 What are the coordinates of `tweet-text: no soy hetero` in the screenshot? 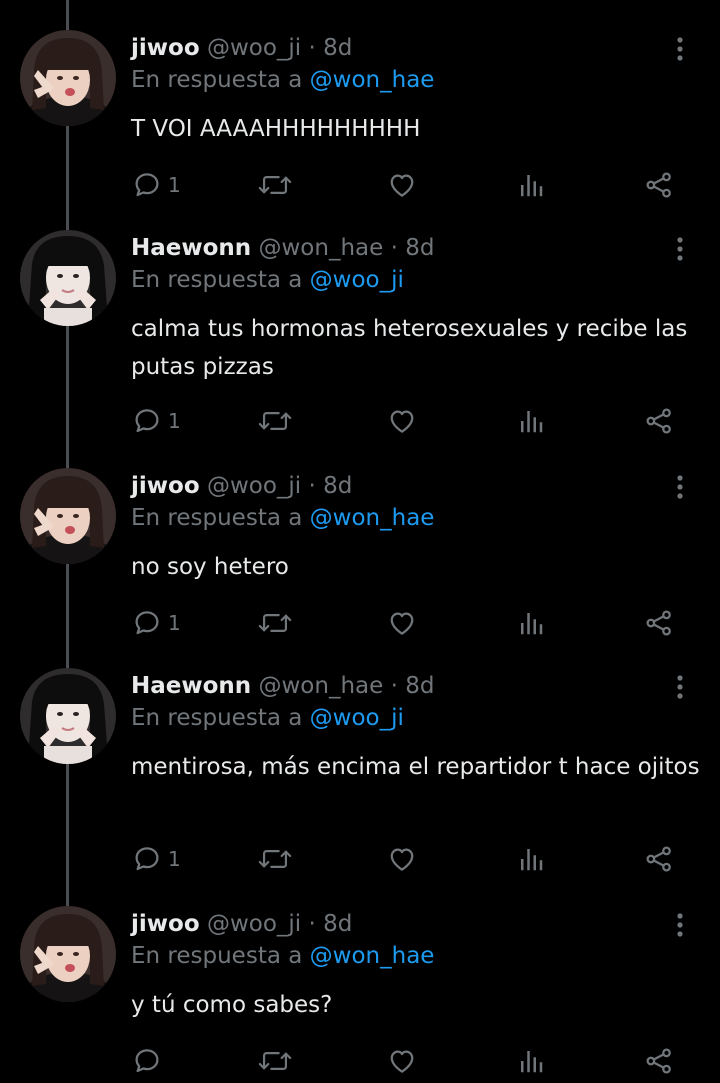 It's located at (210, 567).